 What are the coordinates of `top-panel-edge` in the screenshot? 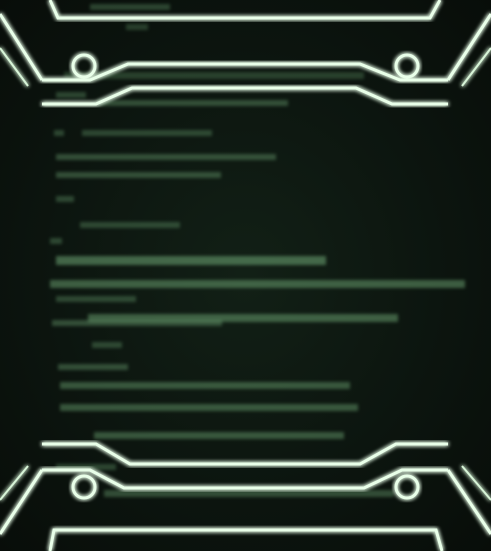 It's located at (245, 10).